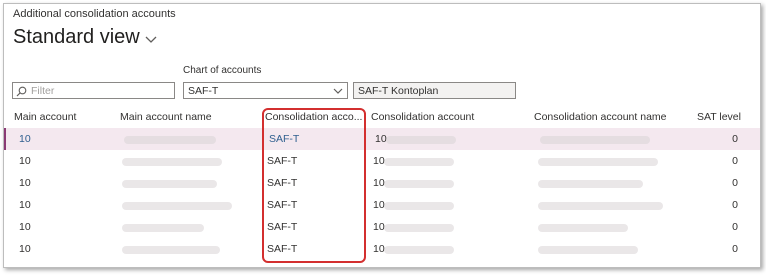 The image size is (766, 275). What do you see at coordinates (93, 90) in the screenshot?
I see `filter-input: Filter` at bounding box center [93, 90].